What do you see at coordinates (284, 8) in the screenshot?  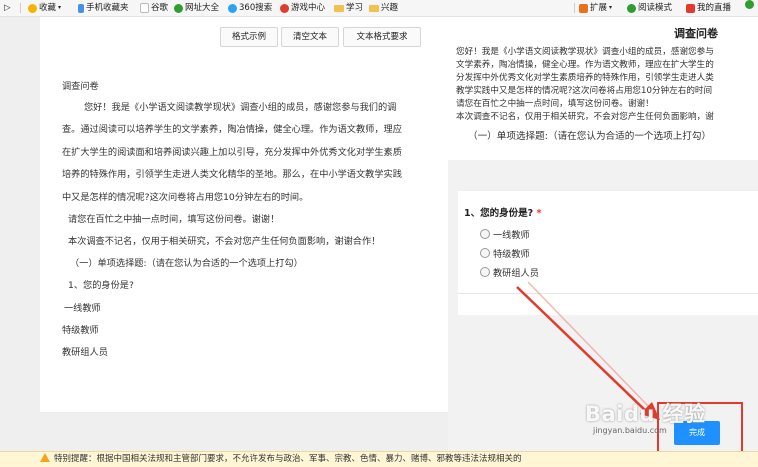 I see `game-icon` at bounding box center [284, 8].